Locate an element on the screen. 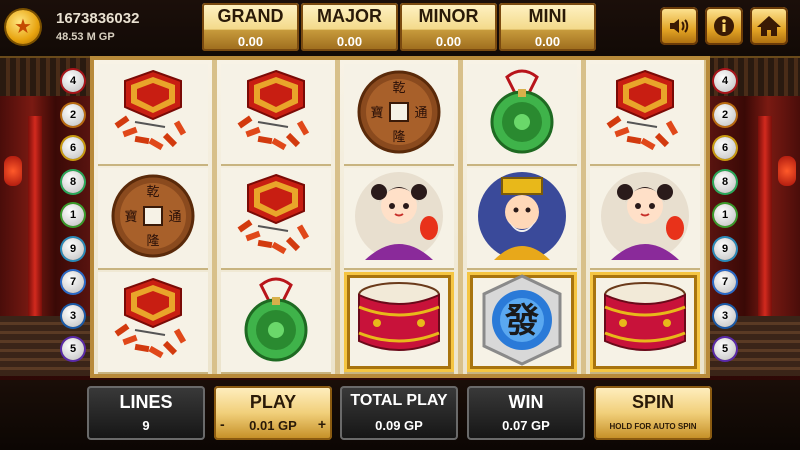 This screenshot has width=800, height=450. fa-icon: 發 is located at coordinates (522, 322).